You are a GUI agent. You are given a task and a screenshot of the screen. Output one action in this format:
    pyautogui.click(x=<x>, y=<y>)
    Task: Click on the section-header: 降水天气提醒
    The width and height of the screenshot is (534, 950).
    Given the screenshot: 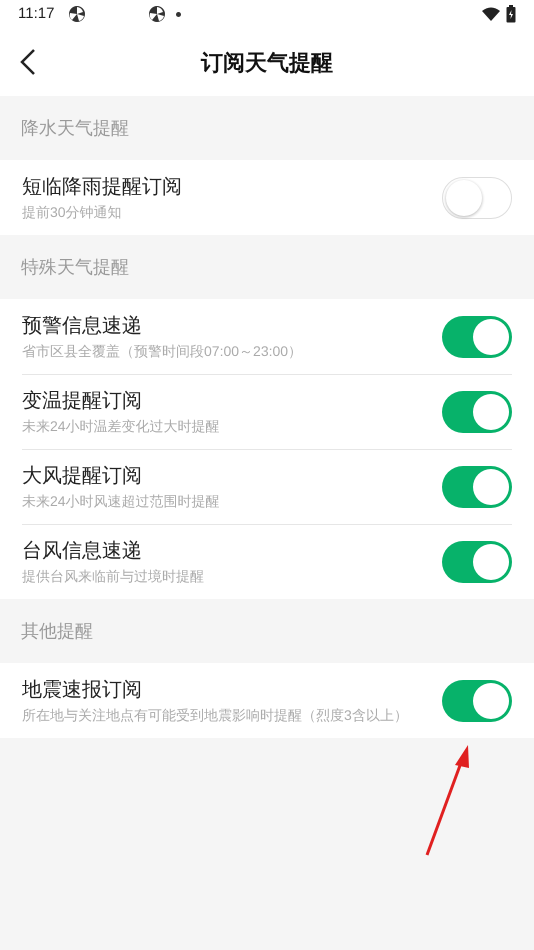 What is the action you would take?
    pyautogui.click(x=75, y=128)
    